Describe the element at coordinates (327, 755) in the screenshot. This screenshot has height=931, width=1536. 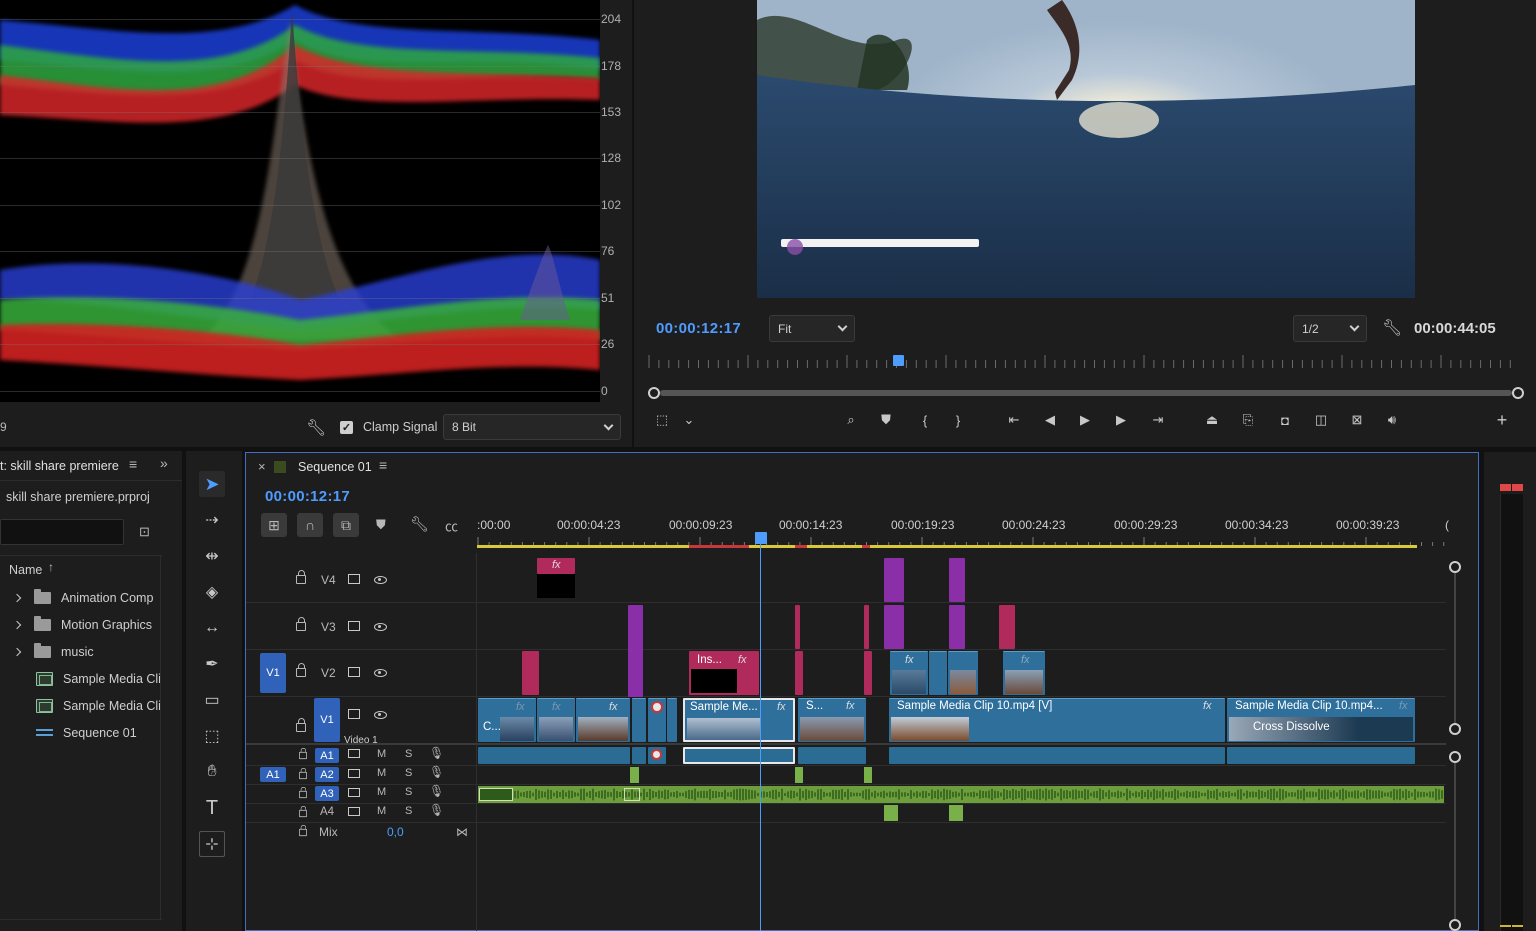
I see `track-target-a1: A1` at that location.